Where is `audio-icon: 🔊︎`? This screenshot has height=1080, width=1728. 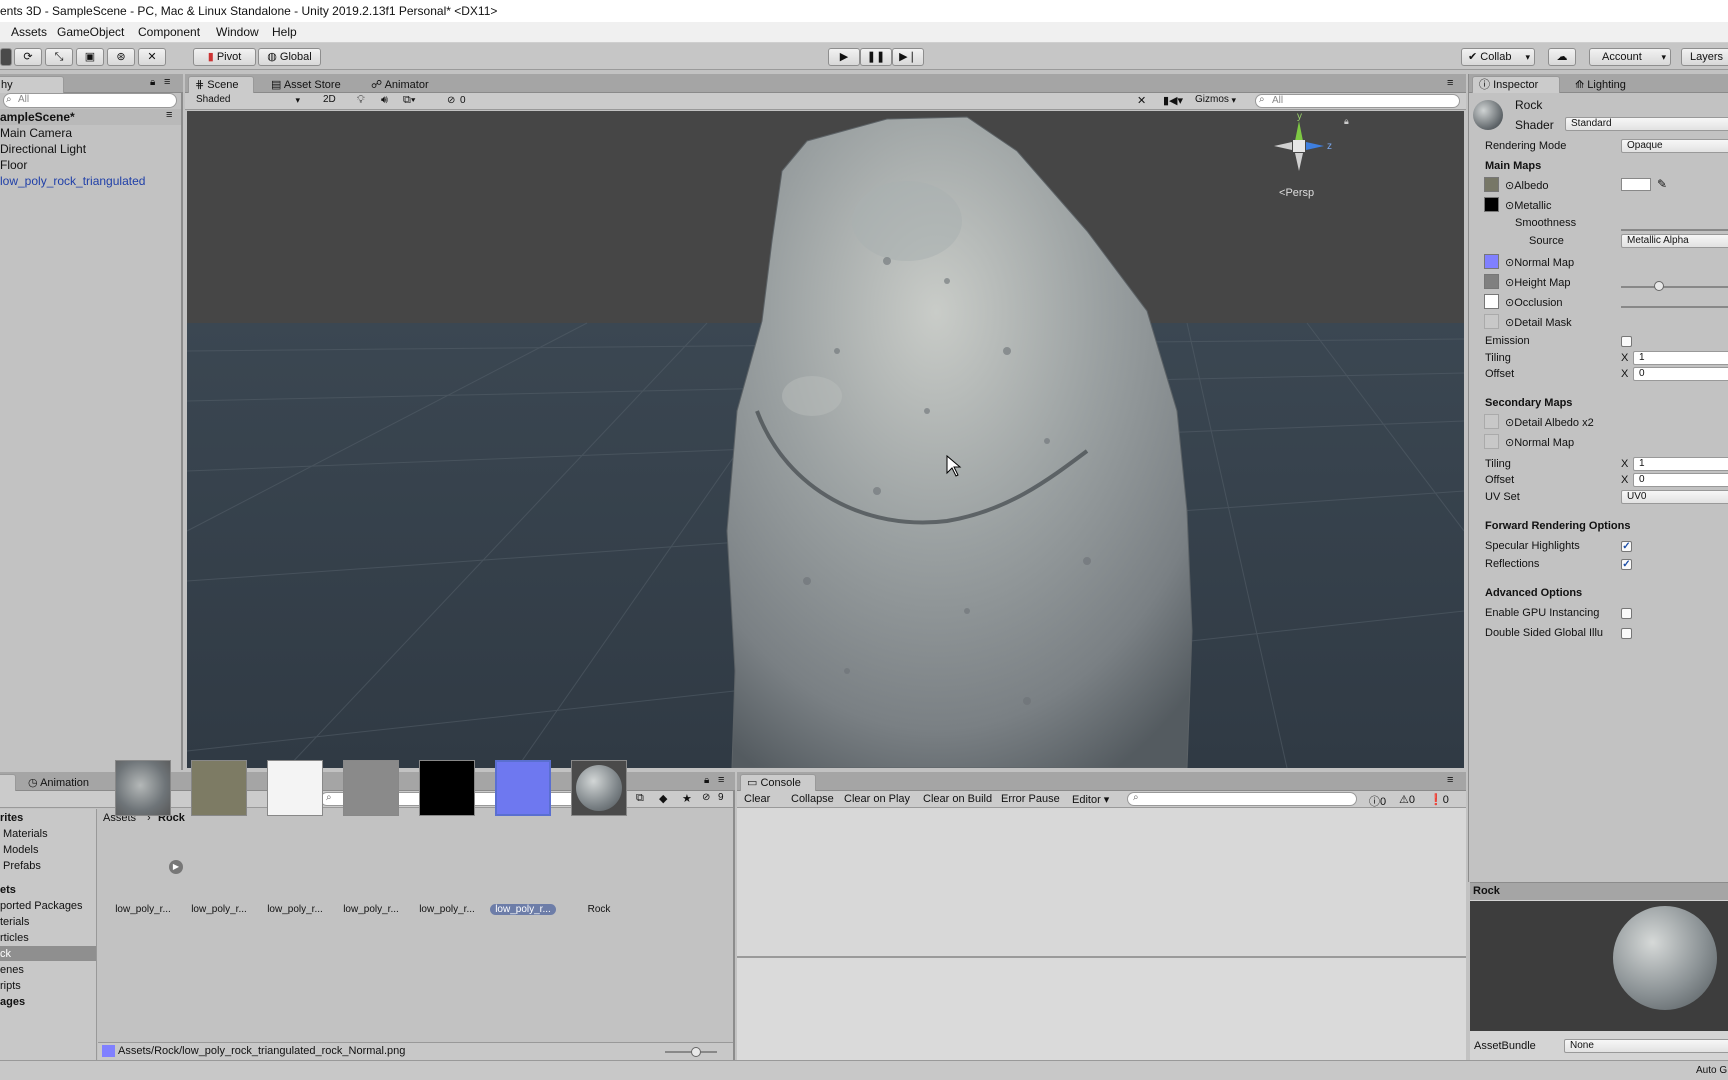
audio-icon: 🔊︎ is located at coordinates (384, 100).